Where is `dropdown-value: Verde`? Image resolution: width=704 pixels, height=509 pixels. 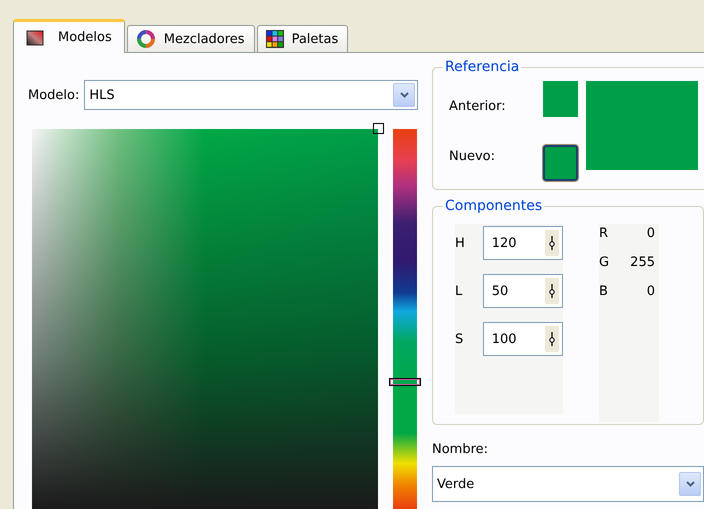 dropdown-value: Verde is located at coordinates (455, 484).